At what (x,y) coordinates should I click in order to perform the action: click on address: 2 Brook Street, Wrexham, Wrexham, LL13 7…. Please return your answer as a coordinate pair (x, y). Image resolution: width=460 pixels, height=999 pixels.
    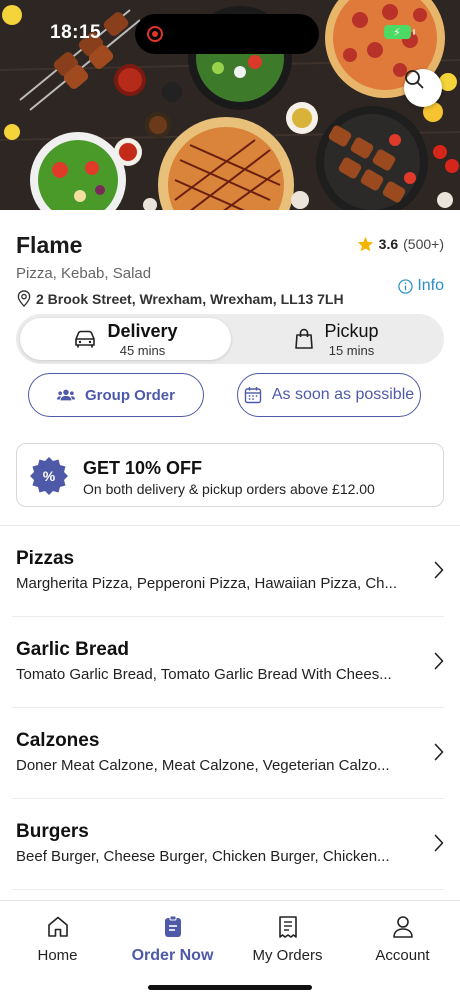
    Looking at the image, I should click on (180, 298).